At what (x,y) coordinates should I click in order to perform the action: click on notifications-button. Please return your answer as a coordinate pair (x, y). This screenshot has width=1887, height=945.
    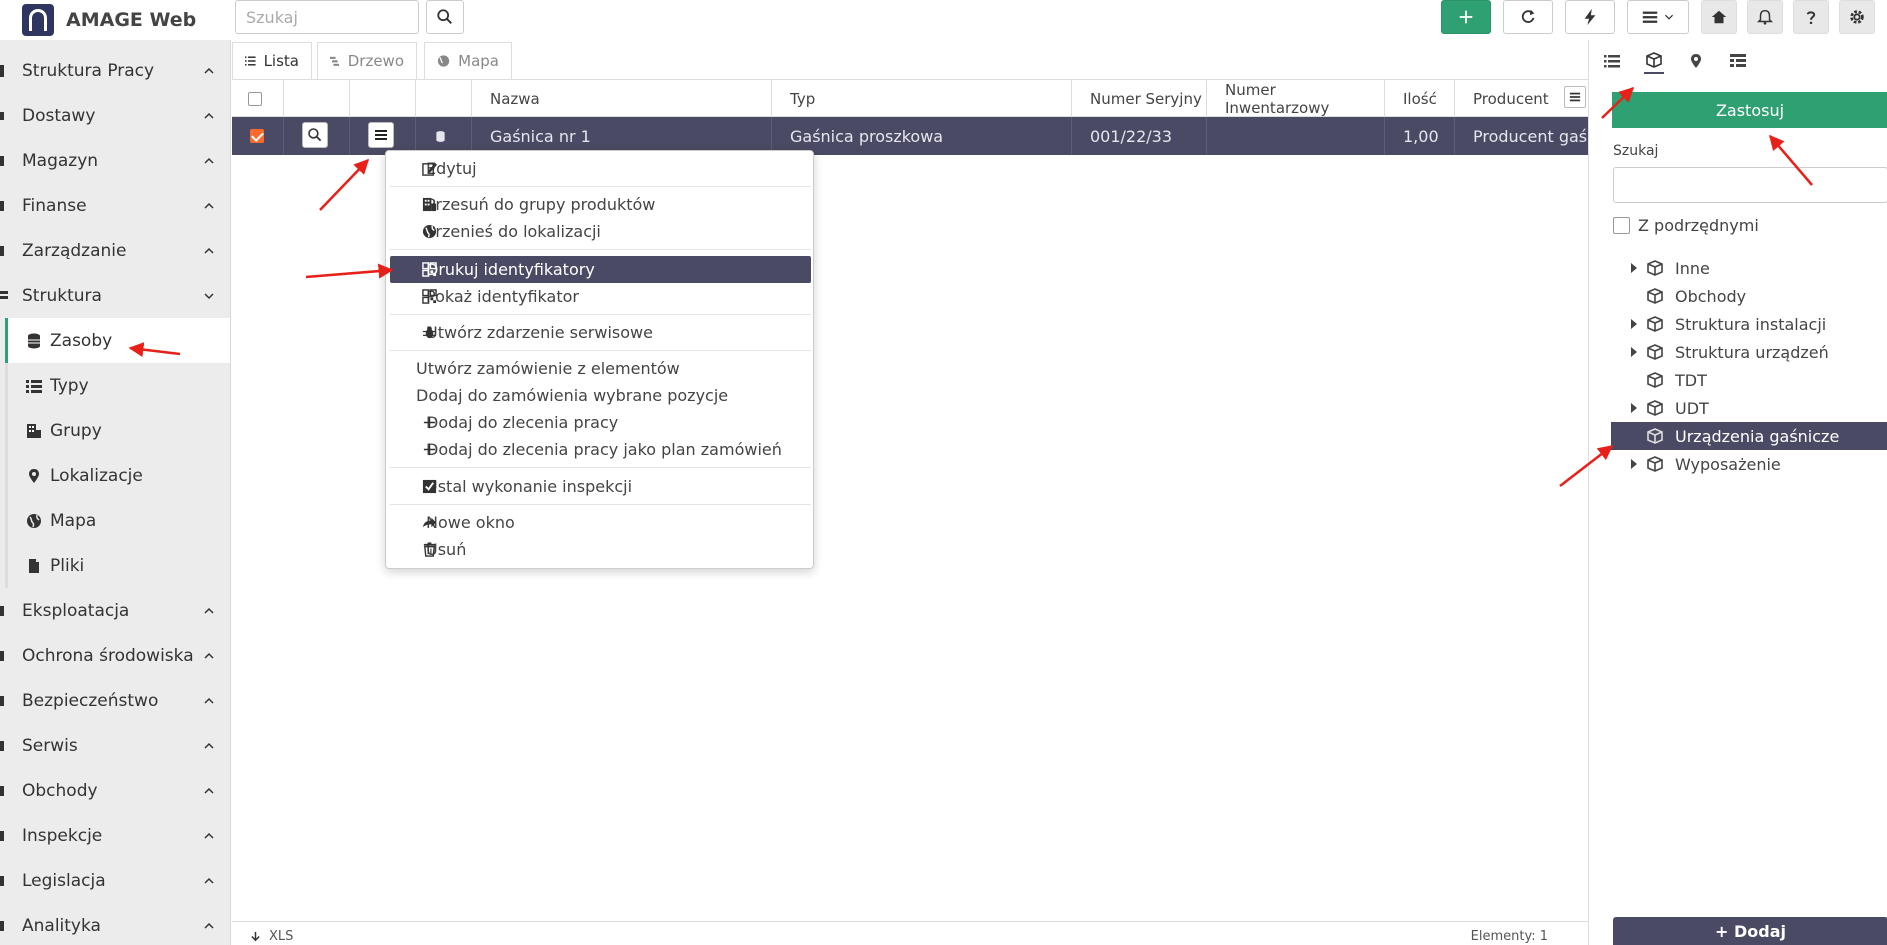
    Looking at the image, I should click on (1765, 17).